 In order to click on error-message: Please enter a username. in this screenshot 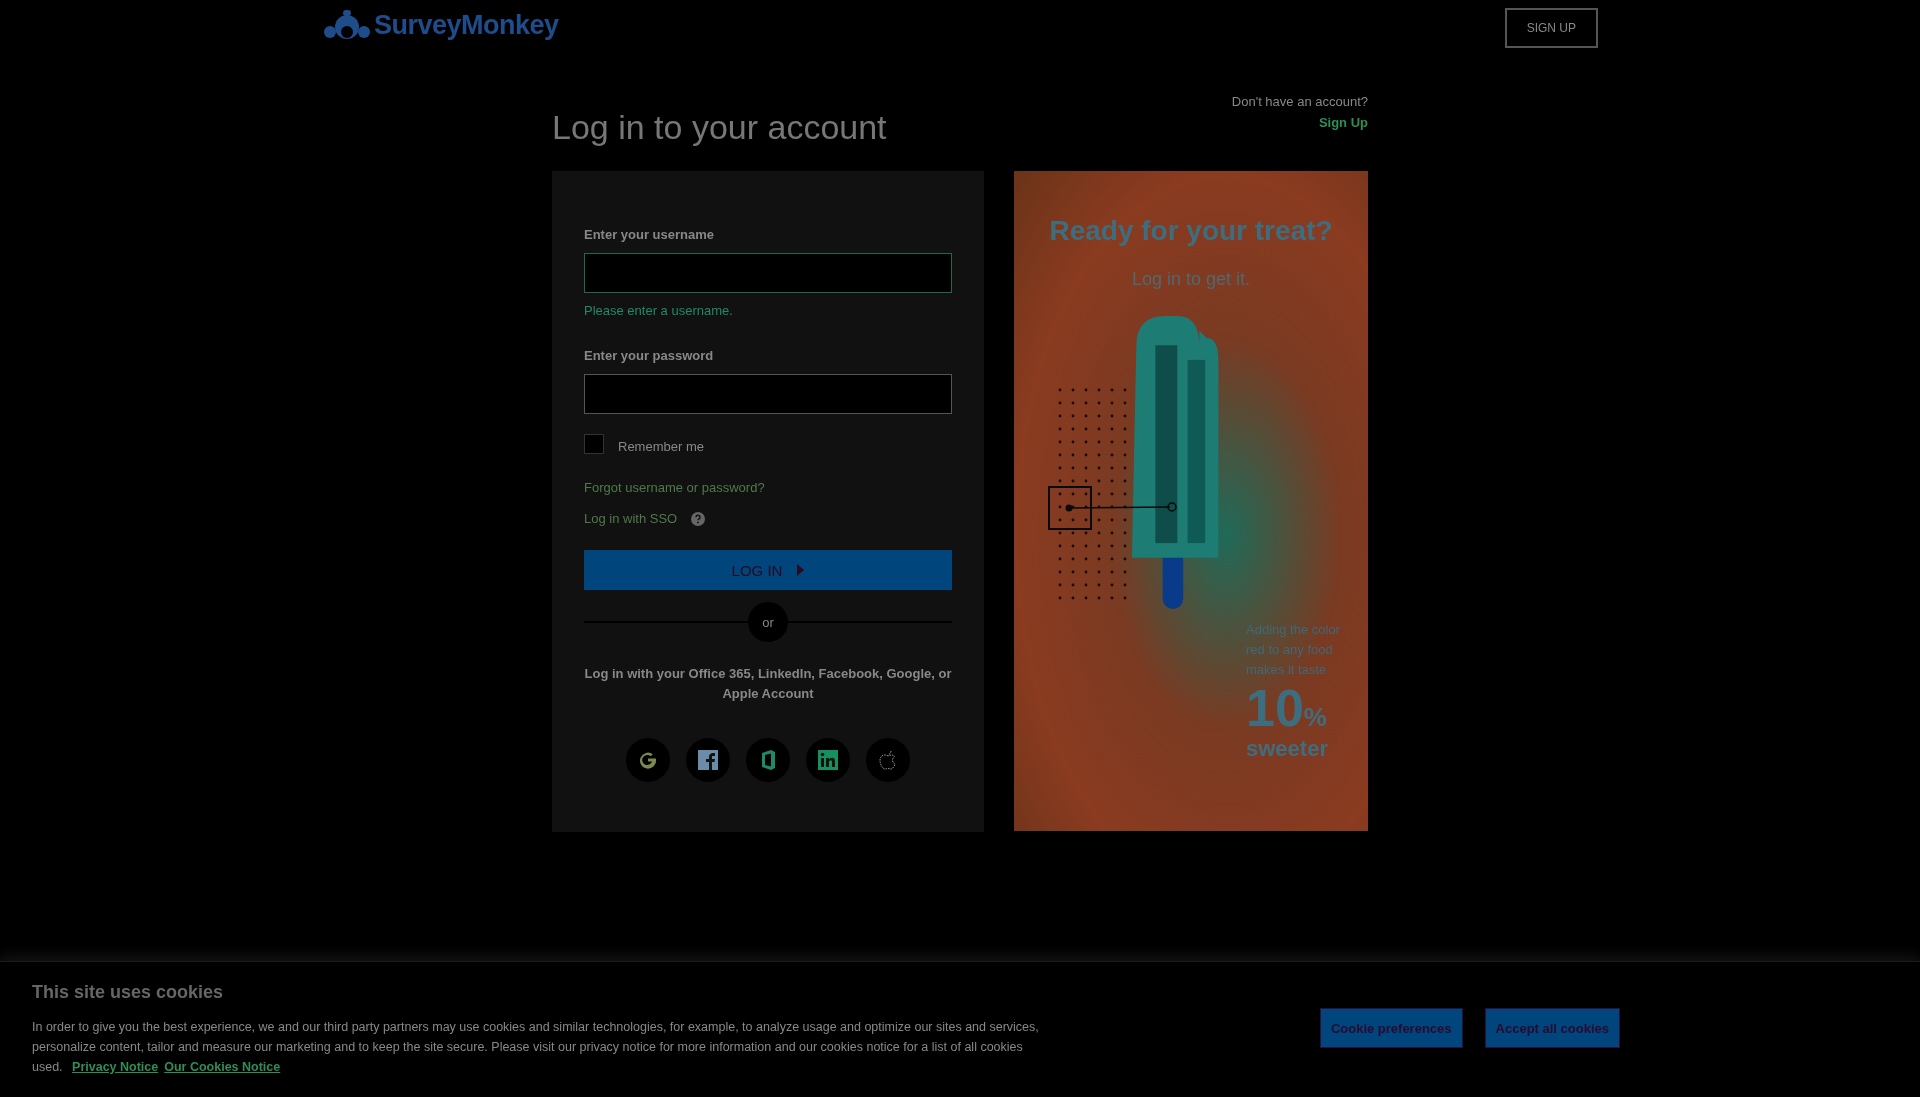, I will do `click(659, 310)`.